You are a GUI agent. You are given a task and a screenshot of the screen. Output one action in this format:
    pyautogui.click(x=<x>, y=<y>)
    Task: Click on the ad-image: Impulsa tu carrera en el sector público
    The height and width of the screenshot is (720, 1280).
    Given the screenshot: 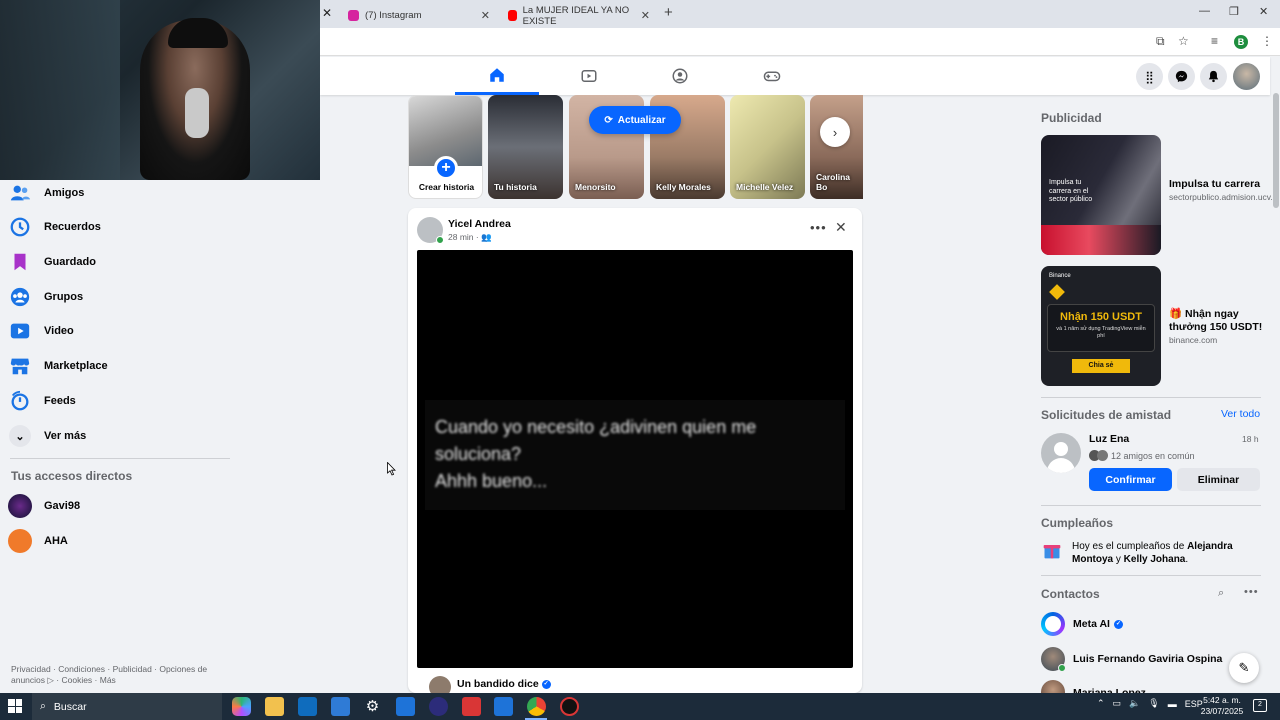 What is the action you would take?
    pyautogui.click(x=1101, y=195)
    